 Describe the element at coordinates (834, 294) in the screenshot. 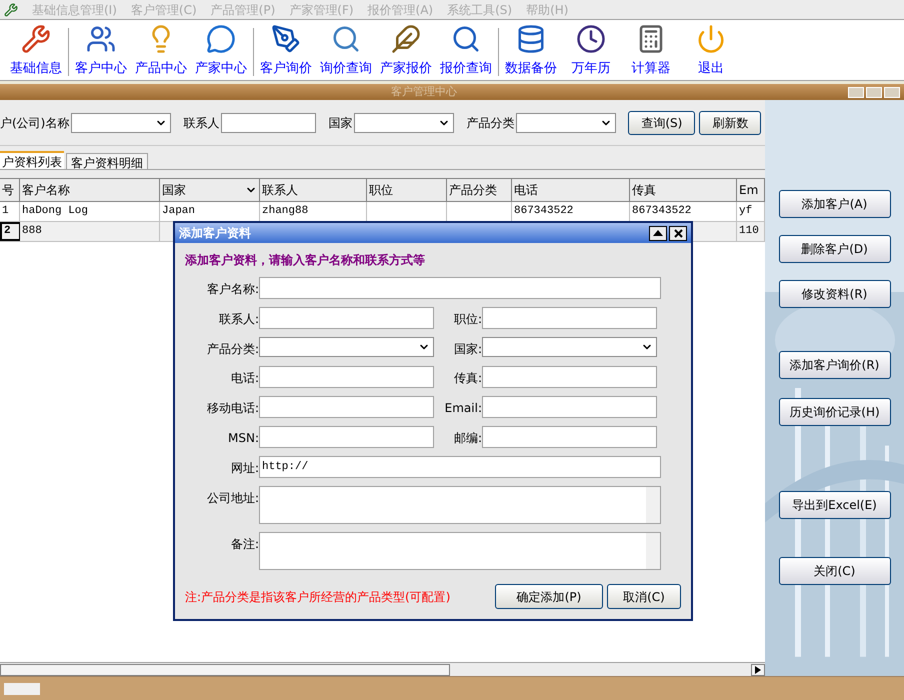

I see `action-button: 修改资料(R)` at that location.